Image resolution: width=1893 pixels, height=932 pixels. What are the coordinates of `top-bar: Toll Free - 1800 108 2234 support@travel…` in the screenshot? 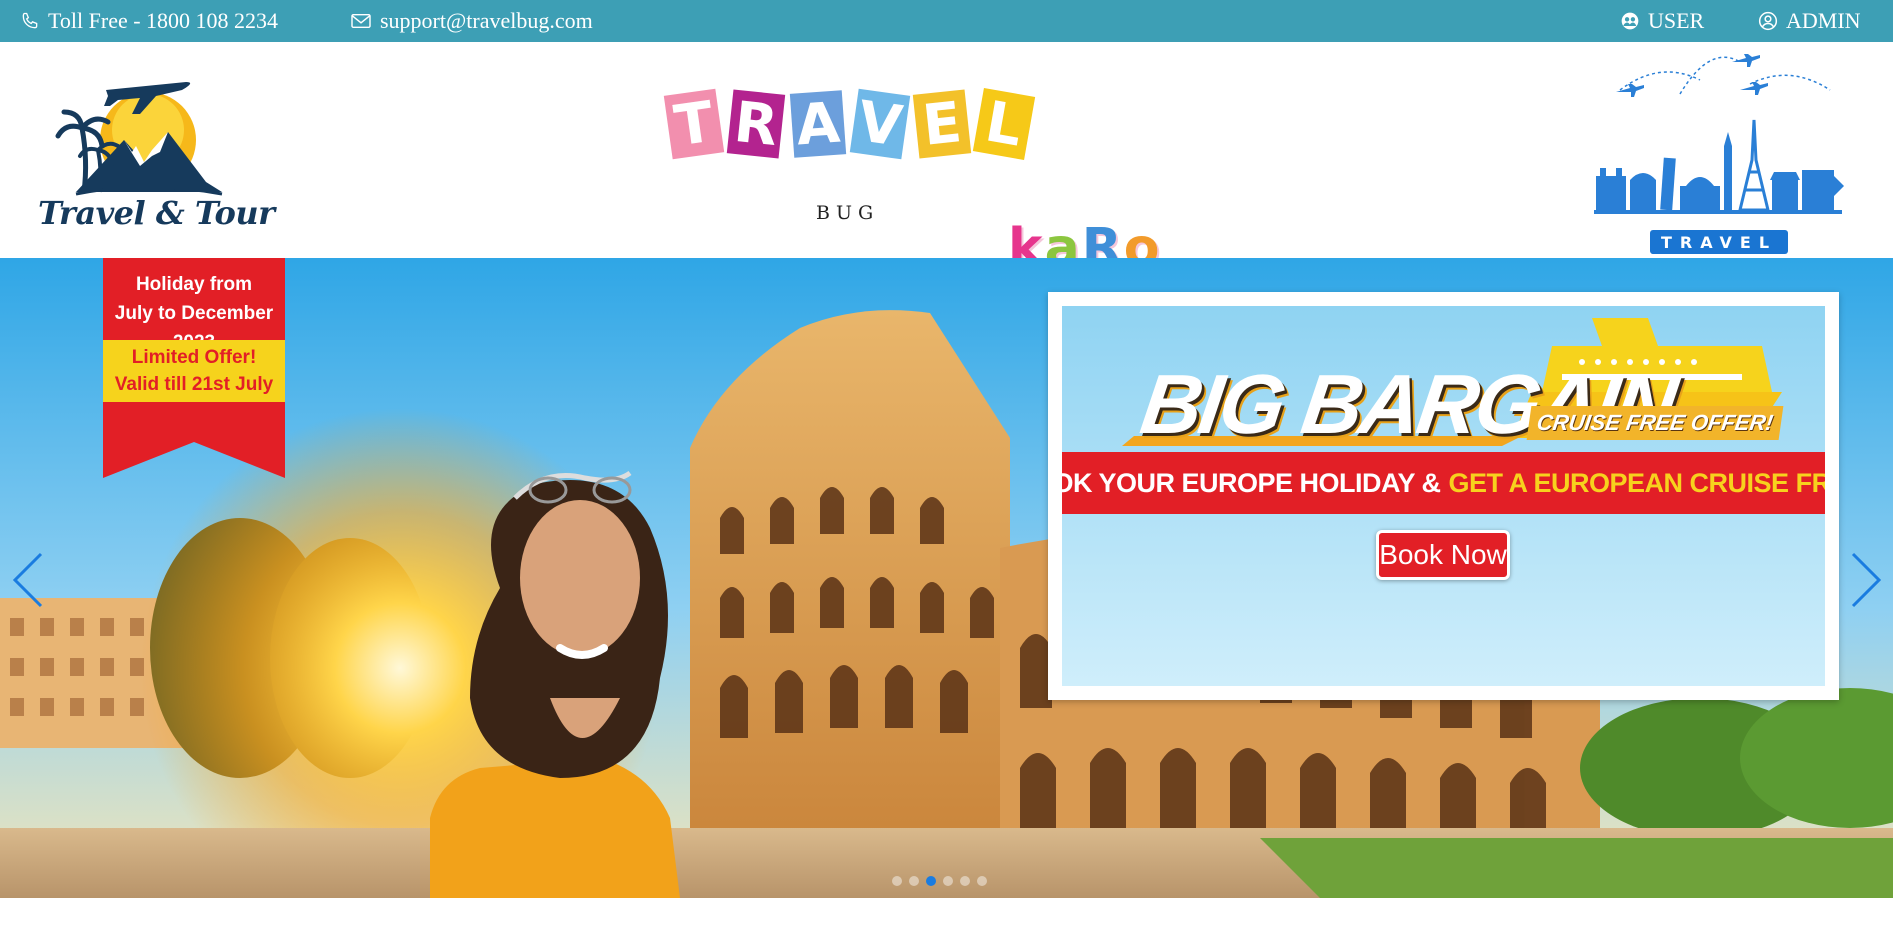 It's located at (946, 21).